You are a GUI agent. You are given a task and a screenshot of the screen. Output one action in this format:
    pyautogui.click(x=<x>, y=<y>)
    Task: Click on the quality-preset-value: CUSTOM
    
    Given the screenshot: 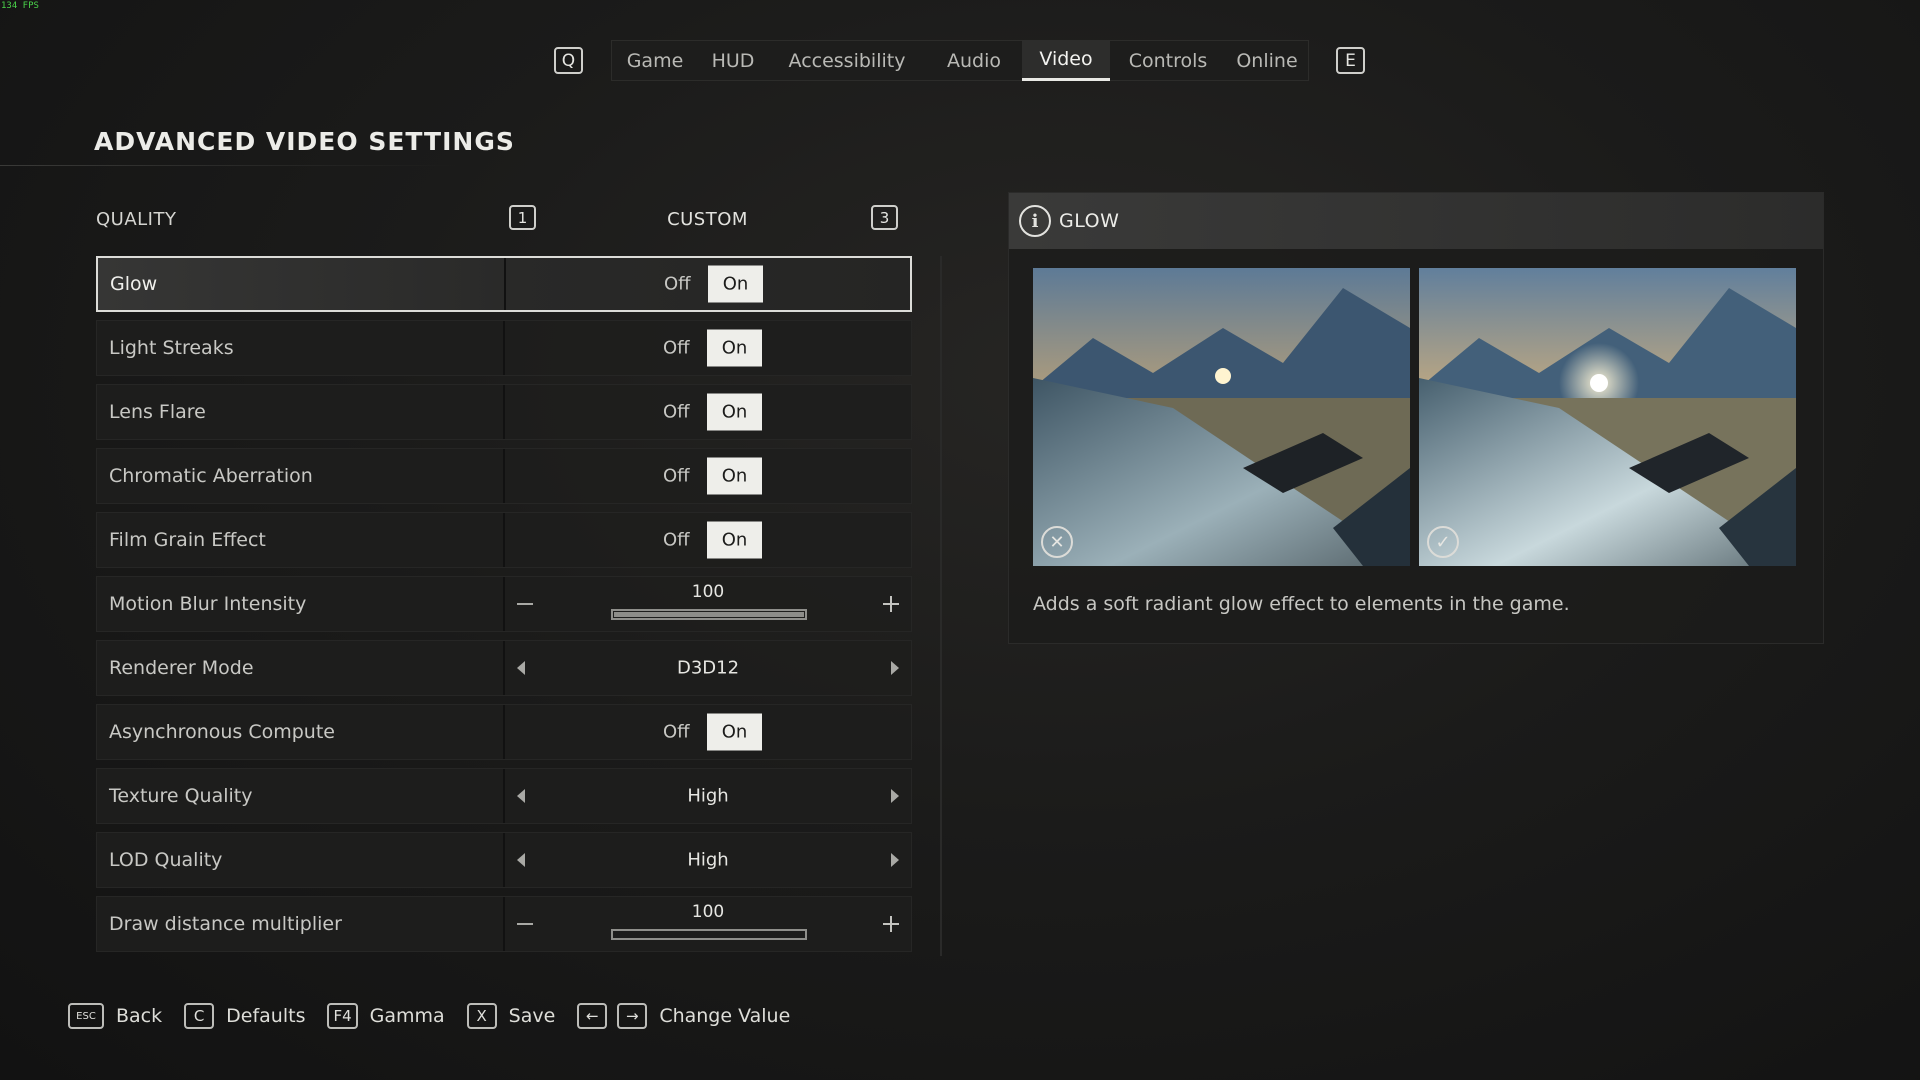 What is the action you would take?
    pyautogui.click(x=707, y=219)
    